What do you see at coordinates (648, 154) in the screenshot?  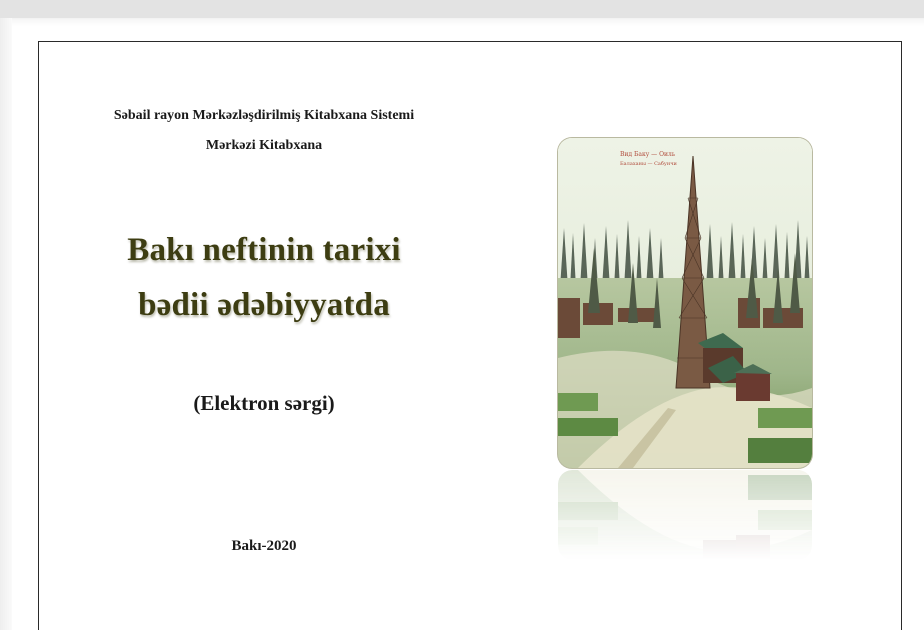 I see `postcard-caption-line-1: Вид Баку — Оиль` at bounding box center [648, 154].